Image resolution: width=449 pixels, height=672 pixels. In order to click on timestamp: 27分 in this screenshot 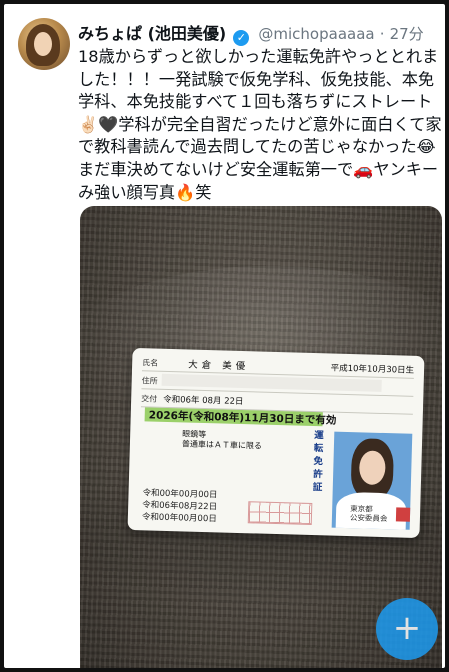, I will do `click(407, 34)`.